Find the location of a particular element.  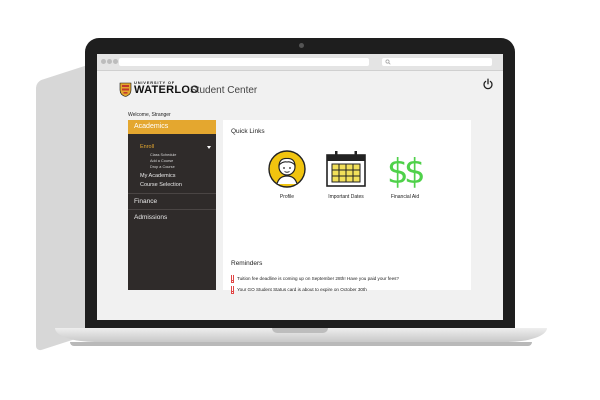

browser-toolbar is located at coordinates (300, 62).